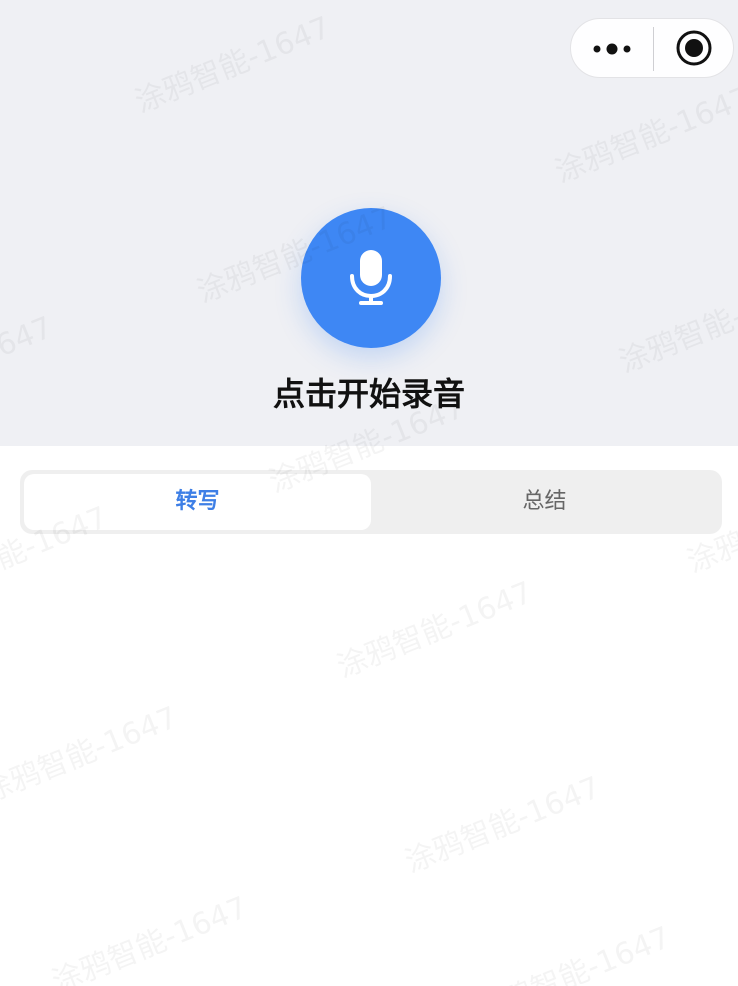 The height and width of the screenshot is (986, 738). I want to click on close-button, so click(694, 48).